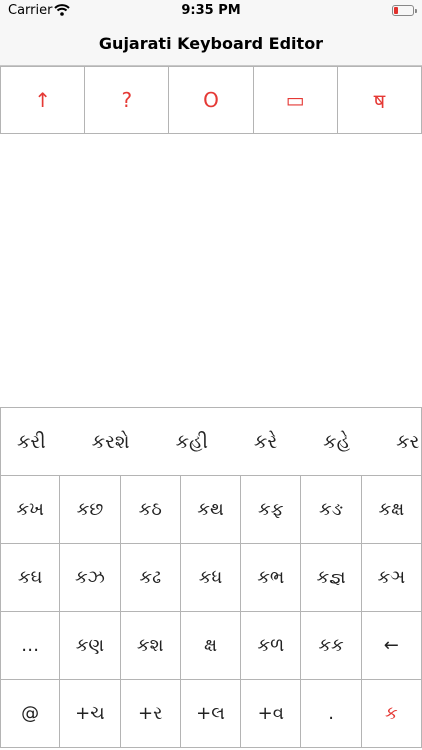 The width and height of the screenshot is (422, 750). What do you see at coordinates (30, 714) in the screenshot?
I see `at-key: @` at bounding box center [30, 714].